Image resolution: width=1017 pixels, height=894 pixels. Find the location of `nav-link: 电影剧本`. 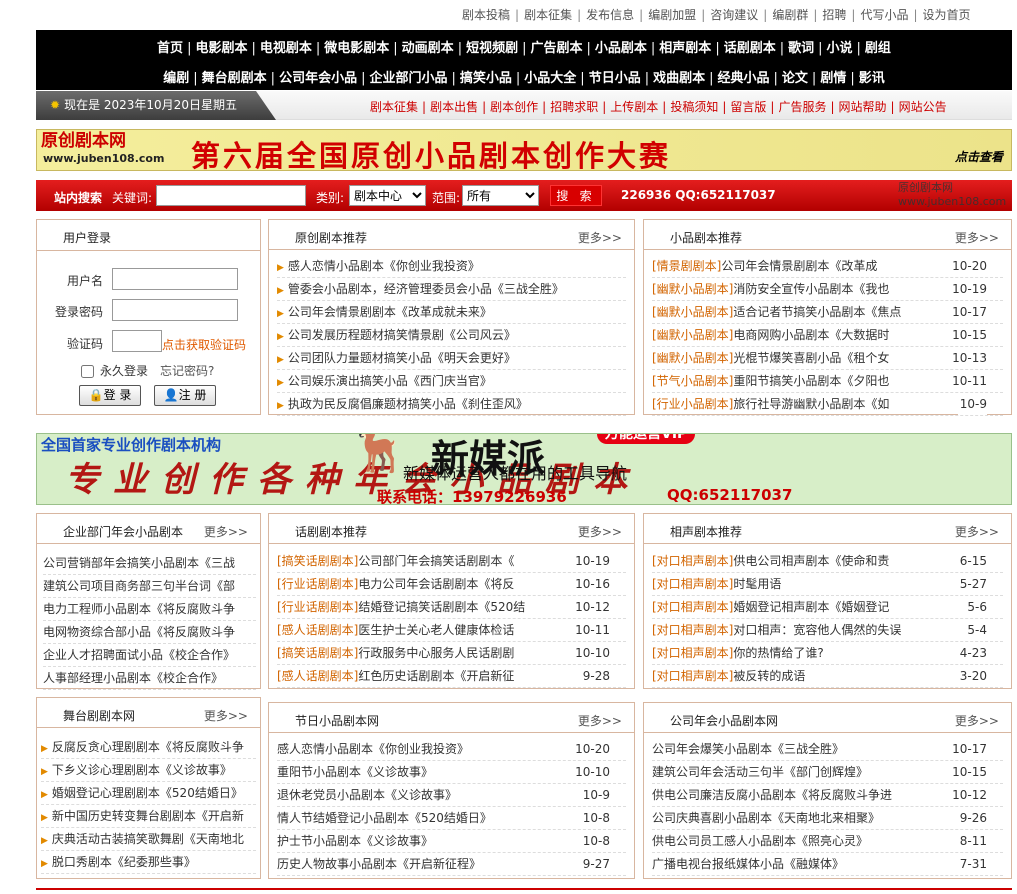

nav-link: 电影剧本 is located at coordinates (221, 48).